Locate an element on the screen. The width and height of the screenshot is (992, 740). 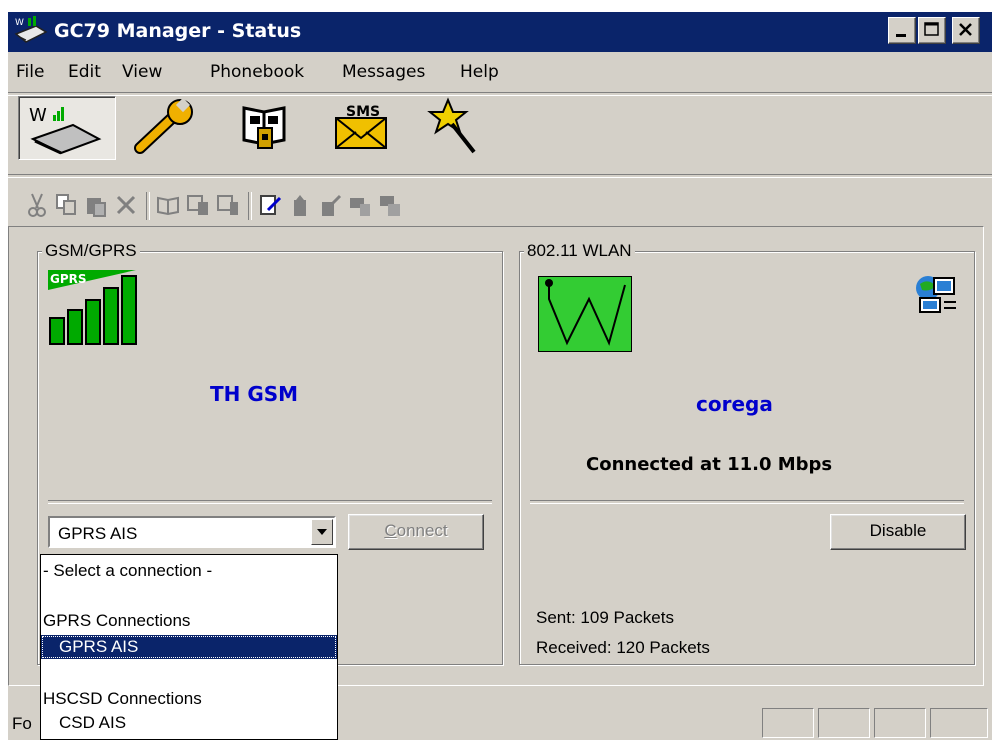
gprs-signal-icon: GPRS is located at coordinates (96, 306).